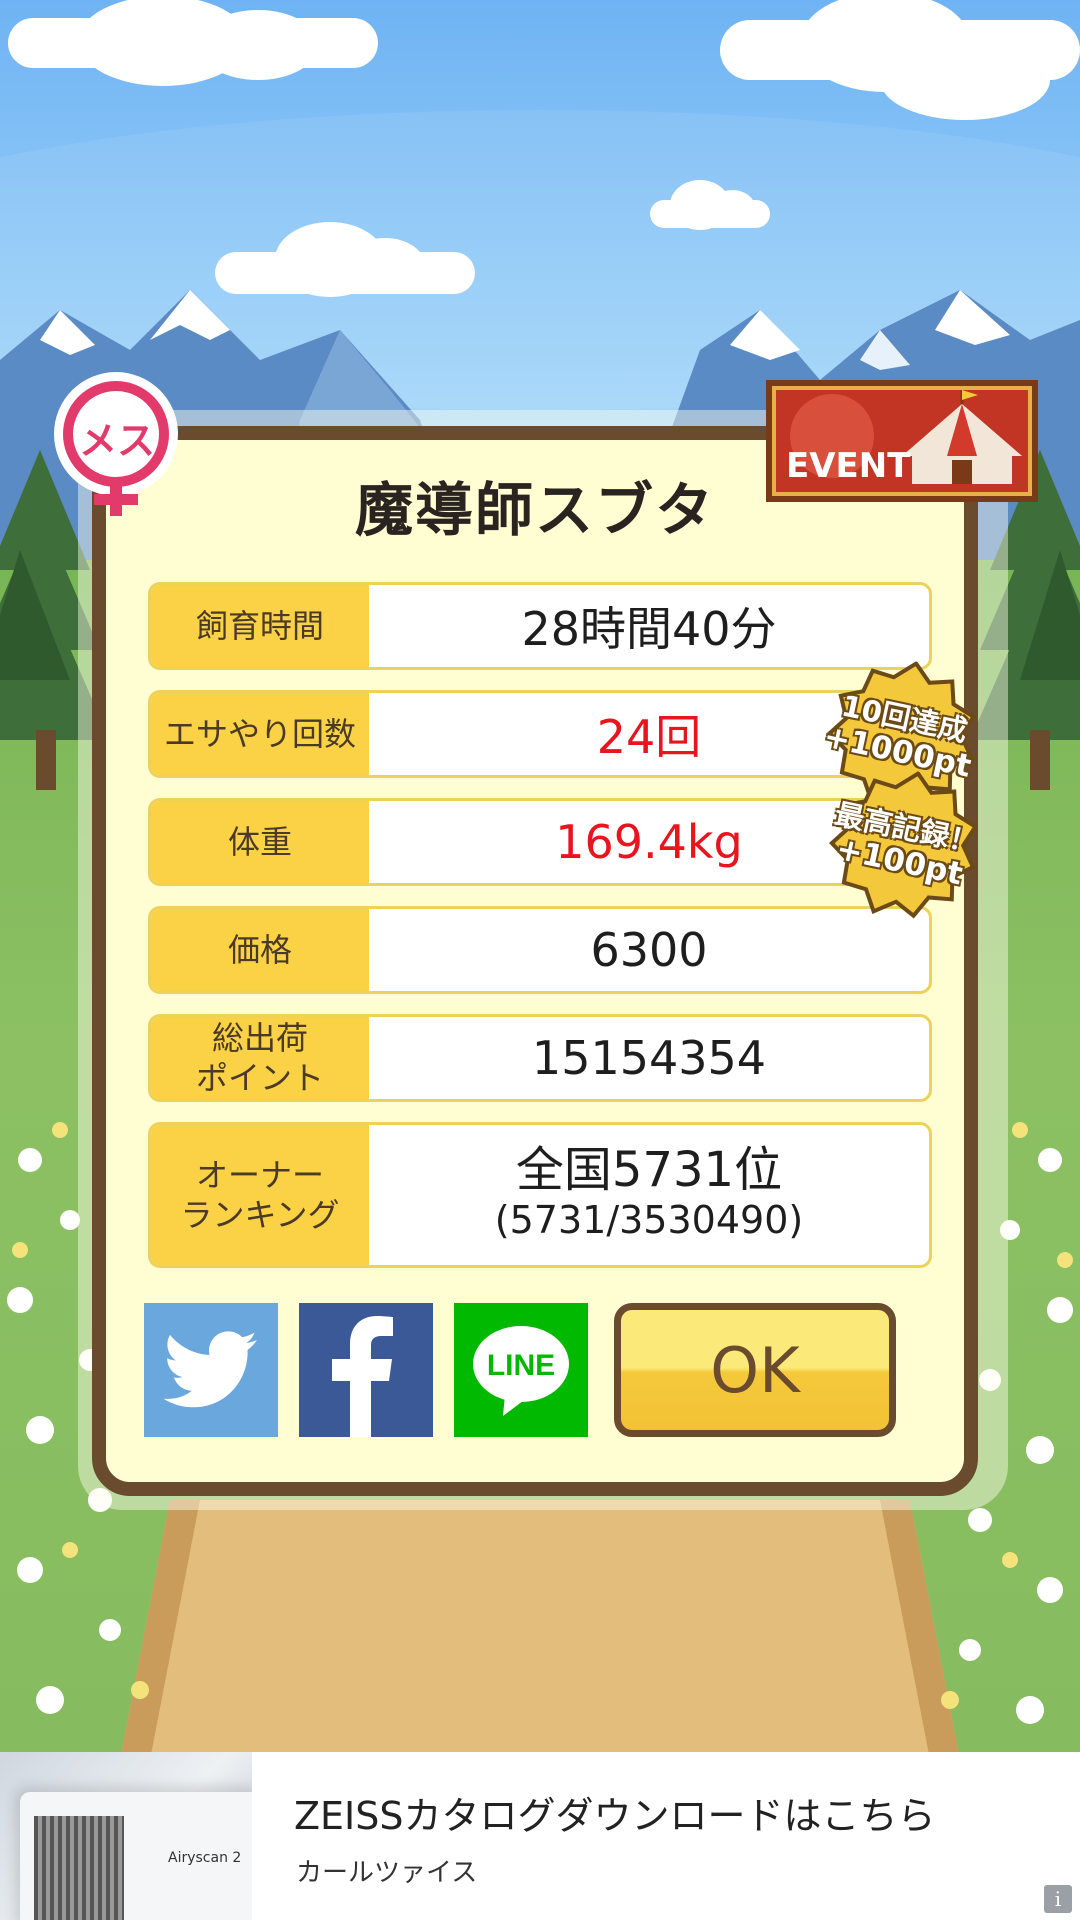 The width and height of the screenshot is (1080, 1920). What do you see at coordinates (540, 842) in the screenshot?
I see `stat-row-weight: 体重 169.4kg` at bounding box center [540, 842].